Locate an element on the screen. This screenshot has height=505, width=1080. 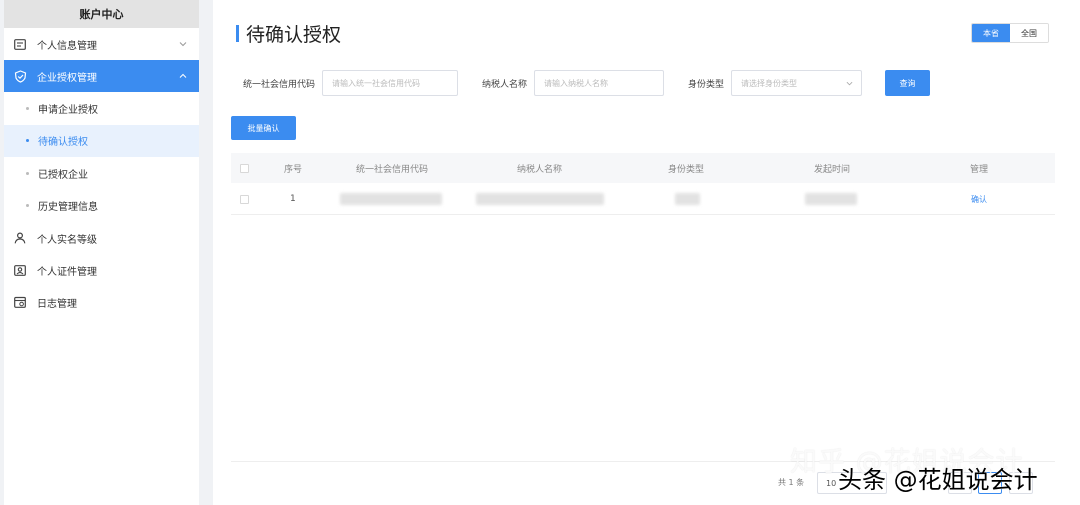
sidebar-item-id-docs: 个人证件管理 is located at coordinates (101, 270).